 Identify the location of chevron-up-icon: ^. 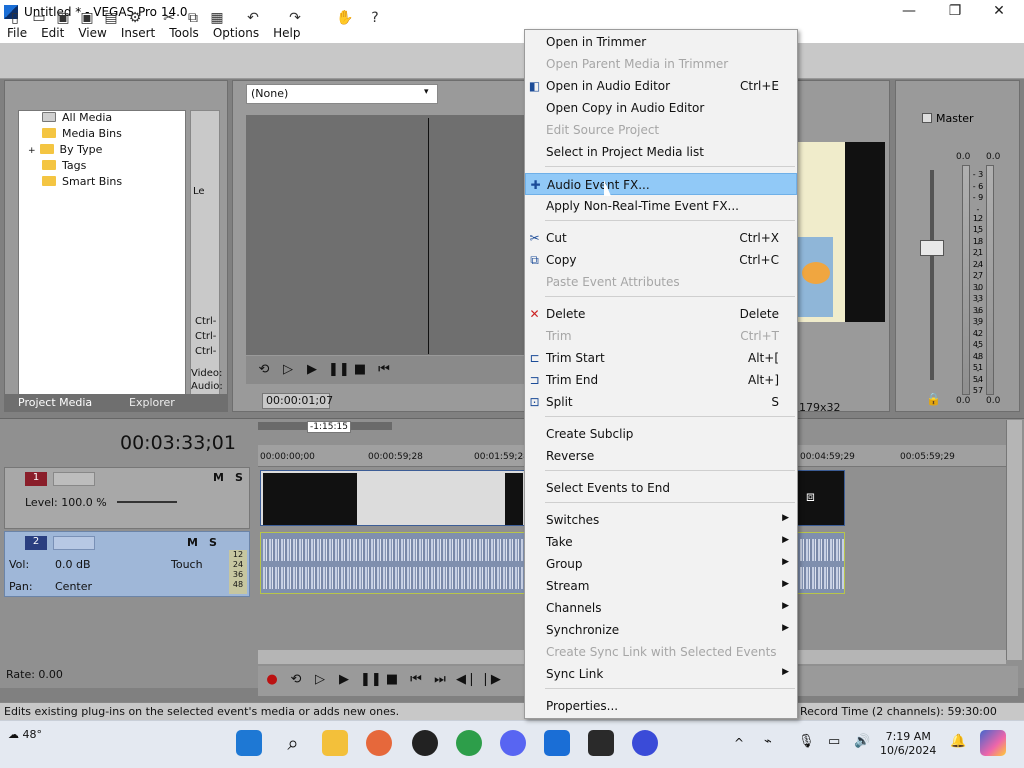
(739, 743).